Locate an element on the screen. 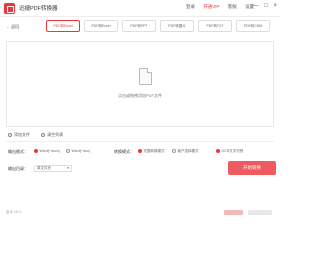 The image size is (320, 270). title-bar: 迅捷PDF转换器 登录 开通VIP 客服 设置 — □ × is located at coordinates (140, 8).